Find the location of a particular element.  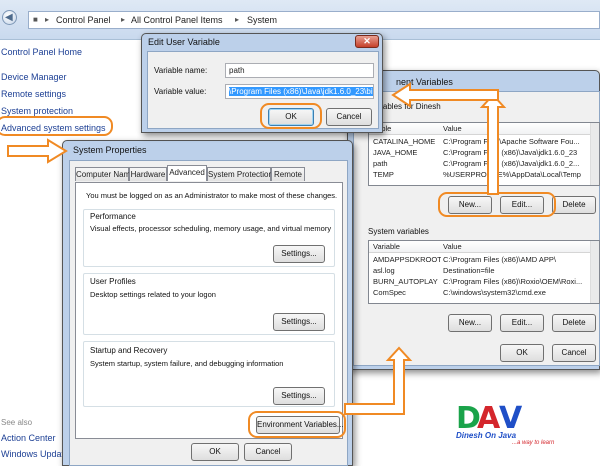

arrow-edit-up is located at coordinates (493, 144).